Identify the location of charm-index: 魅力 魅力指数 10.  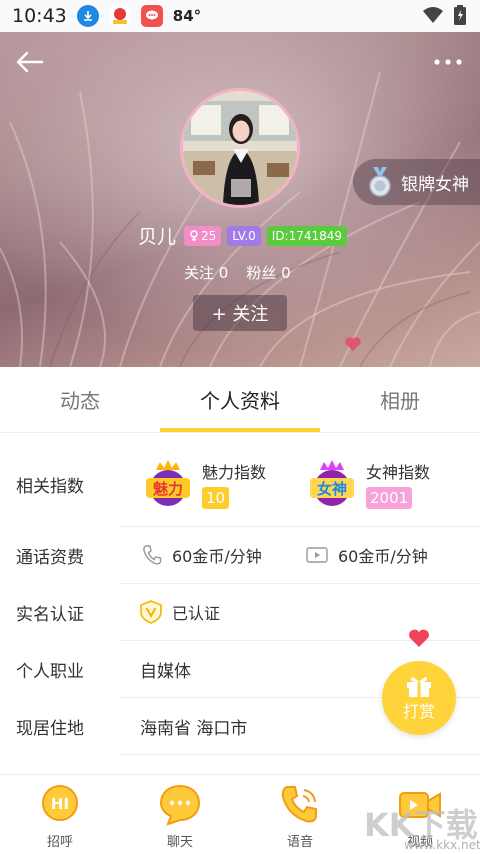
(202, 484).